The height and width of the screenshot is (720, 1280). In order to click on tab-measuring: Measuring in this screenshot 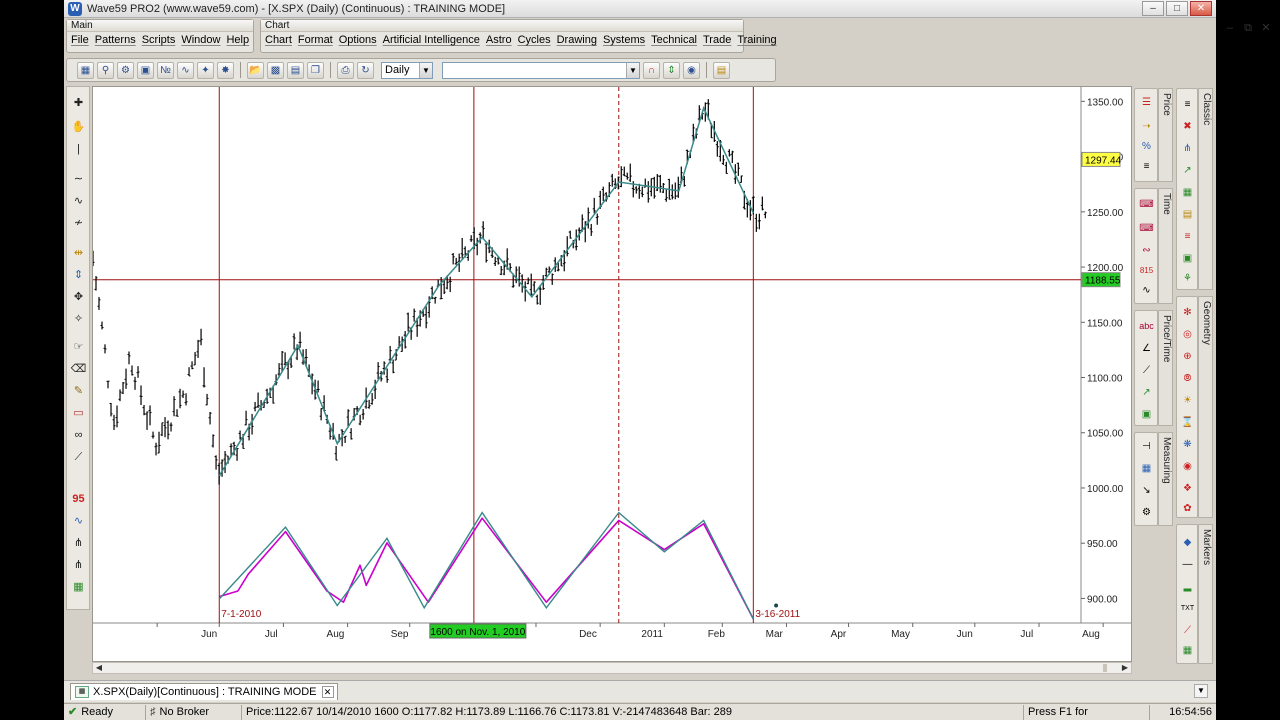, I will do `click(1165, 479)`.